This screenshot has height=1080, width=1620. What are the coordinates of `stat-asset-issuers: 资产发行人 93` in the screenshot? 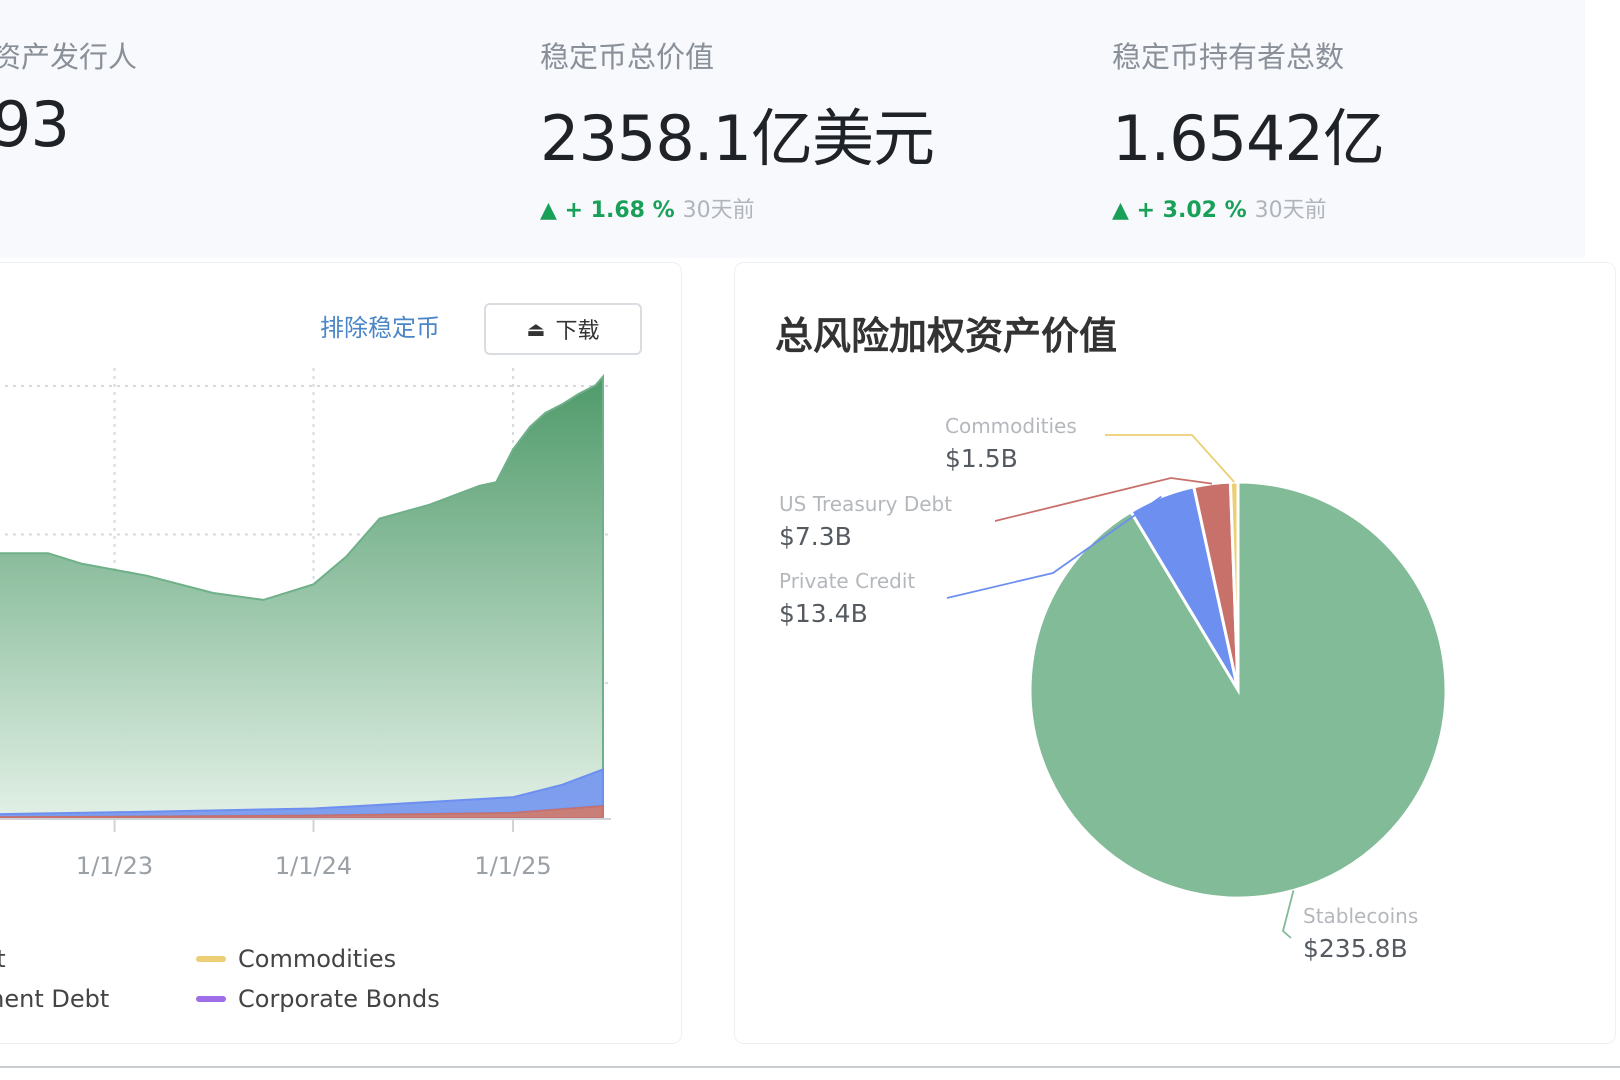 It's located at (68, 97).